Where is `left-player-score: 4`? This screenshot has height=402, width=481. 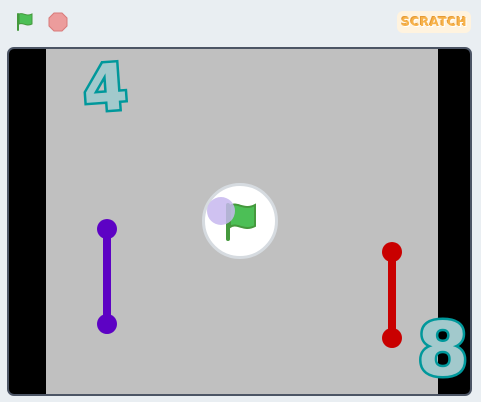
left-player-score: 4 is located at coordinates (105, 89).